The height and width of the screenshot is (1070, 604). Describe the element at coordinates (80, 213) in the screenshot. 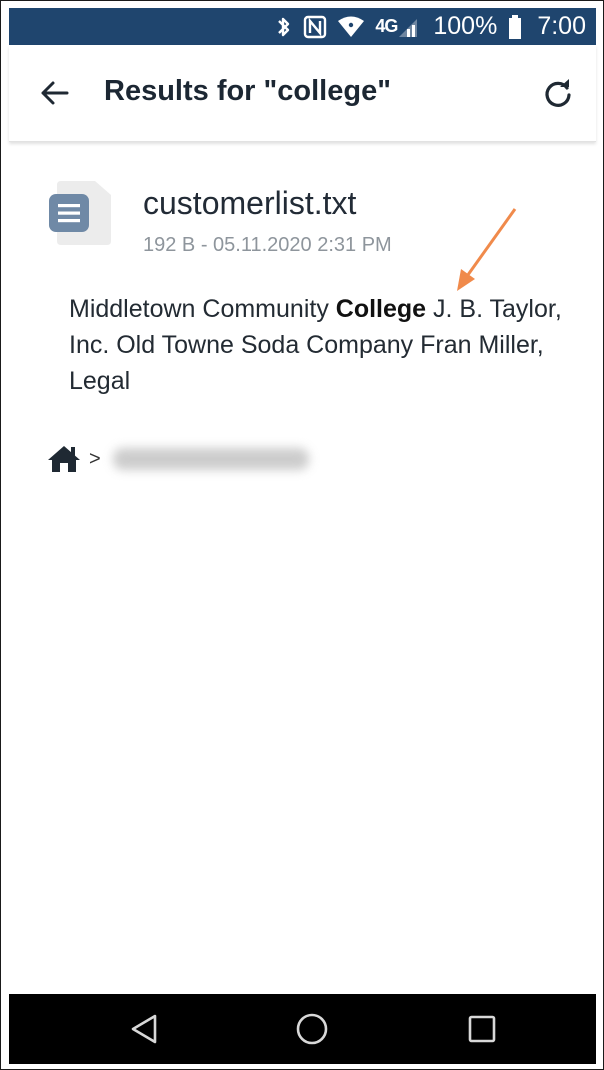

I see `text-file-icon` at that location.